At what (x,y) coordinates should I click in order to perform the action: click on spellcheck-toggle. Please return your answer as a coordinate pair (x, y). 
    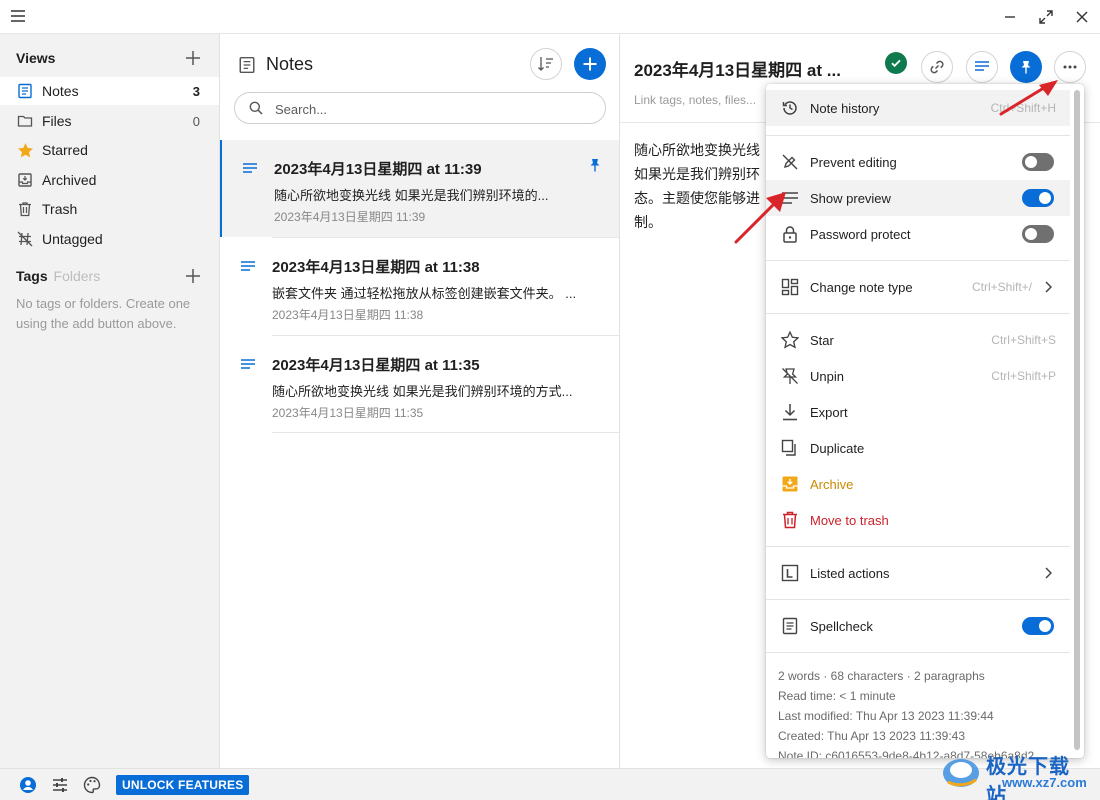
    Looking at the image, I should click on (1038, 626).